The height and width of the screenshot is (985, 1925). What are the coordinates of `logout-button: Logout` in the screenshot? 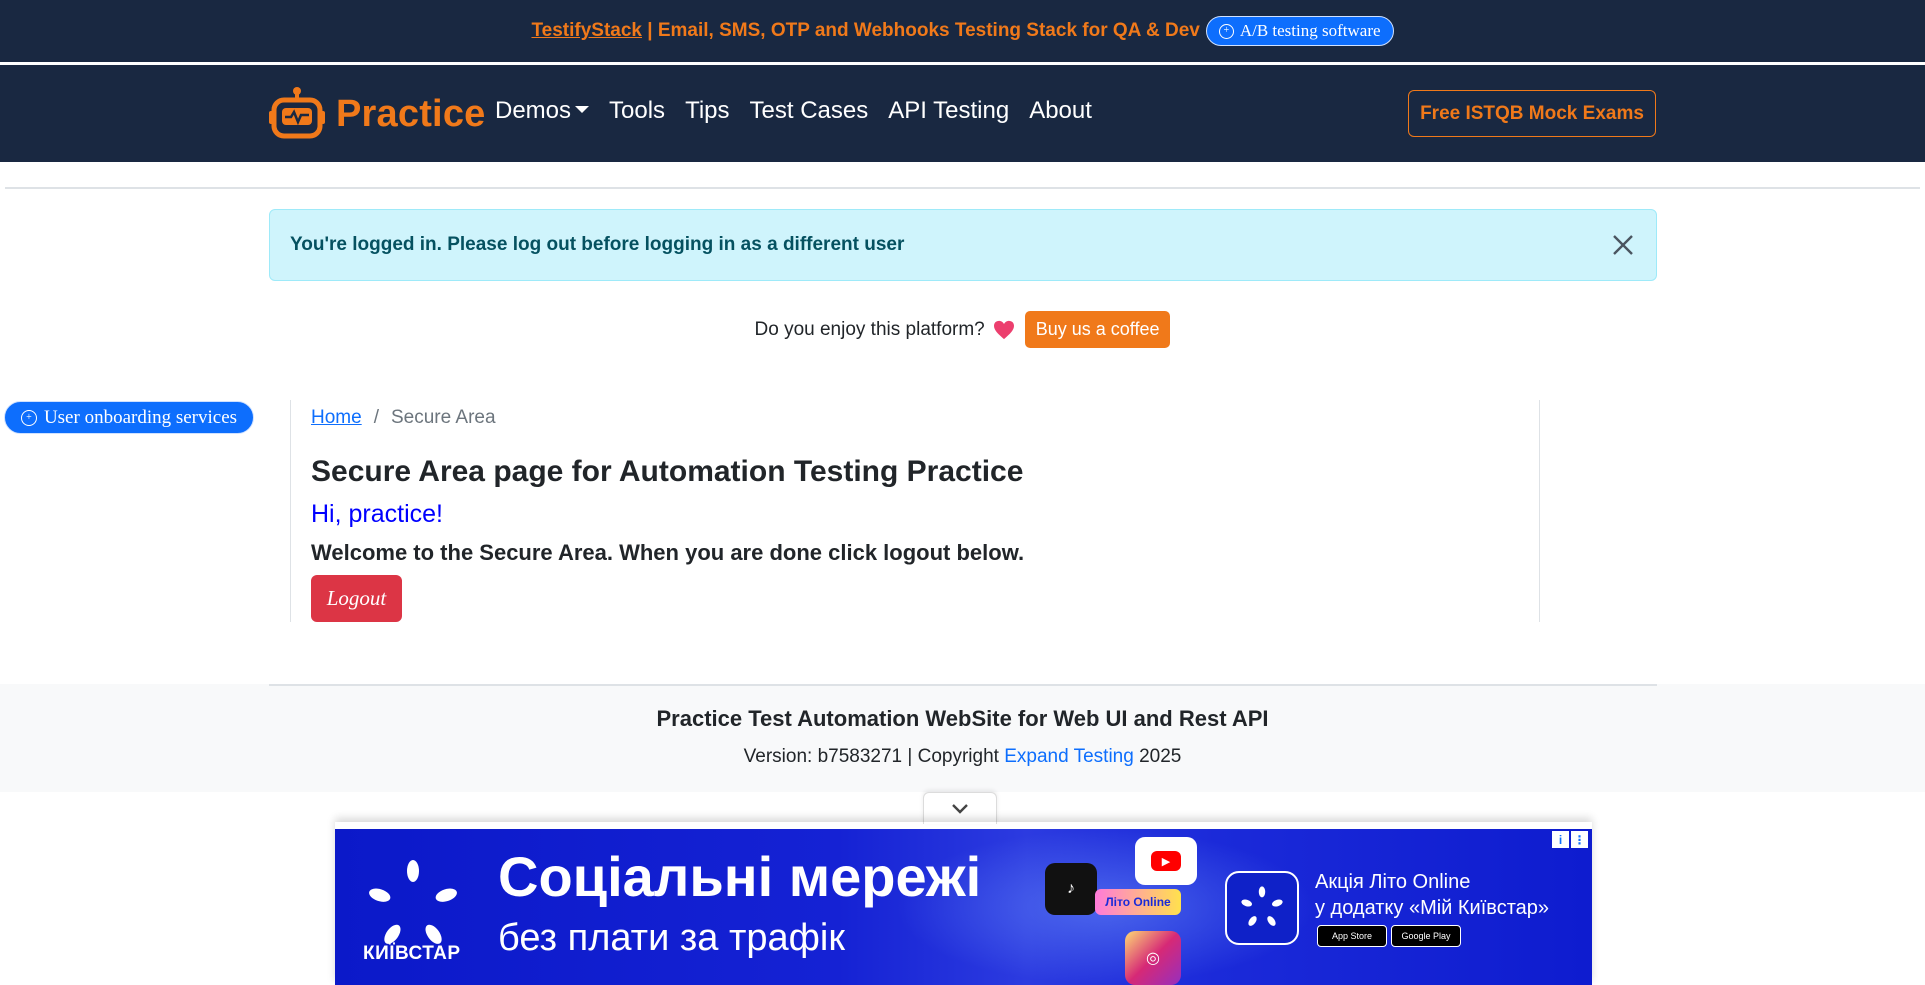 It's located at (356, 598).